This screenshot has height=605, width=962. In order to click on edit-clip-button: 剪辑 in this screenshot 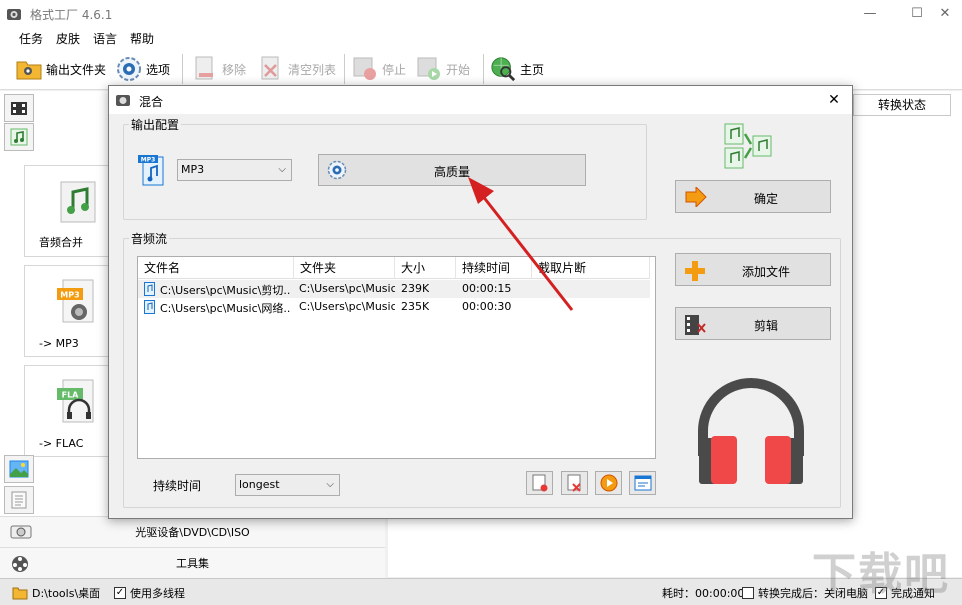, I will do `click(753, 323)`.